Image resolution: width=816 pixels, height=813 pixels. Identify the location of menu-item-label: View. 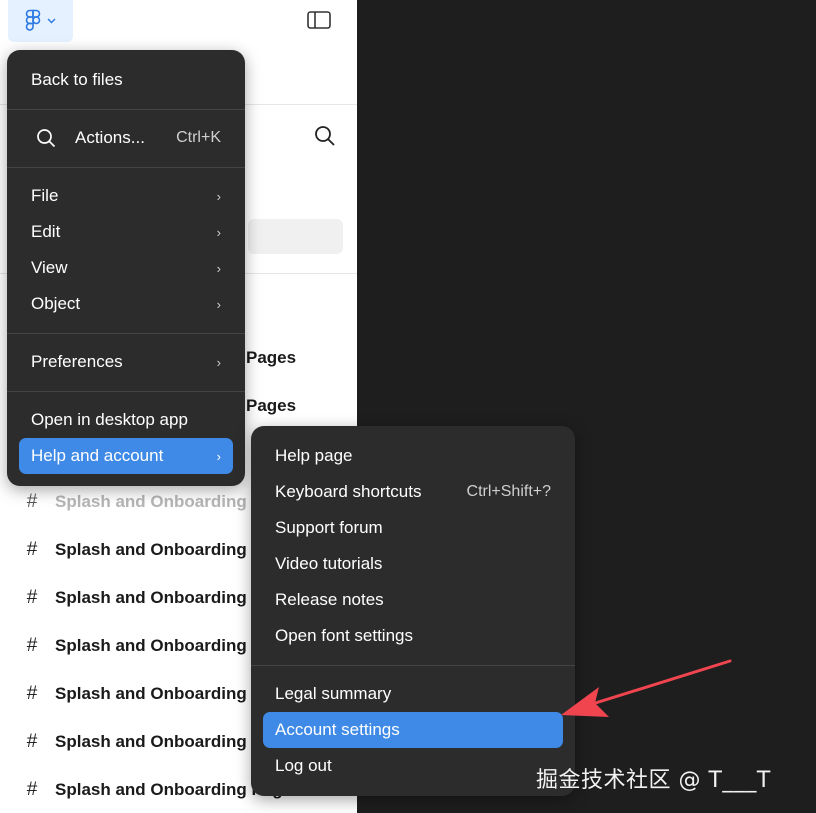
(49, 267).